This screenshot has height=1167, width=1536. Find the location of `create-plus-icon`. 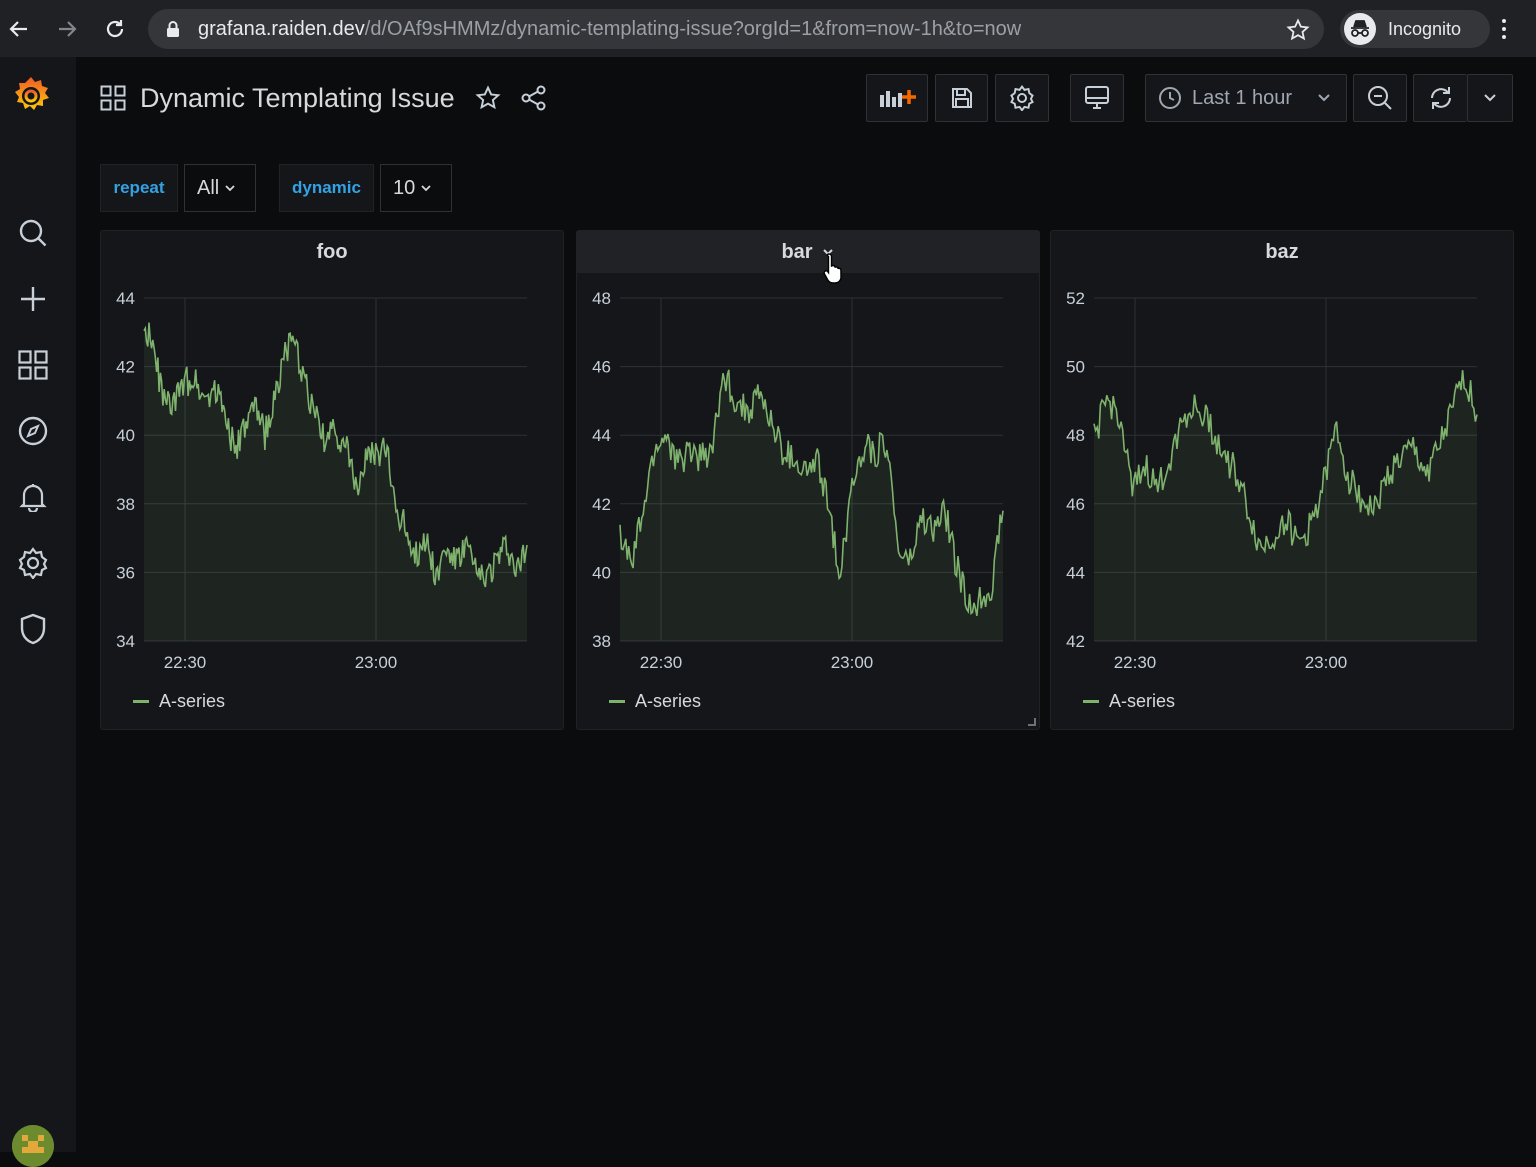

create-plus-icon is located at coordinates (33, 299).